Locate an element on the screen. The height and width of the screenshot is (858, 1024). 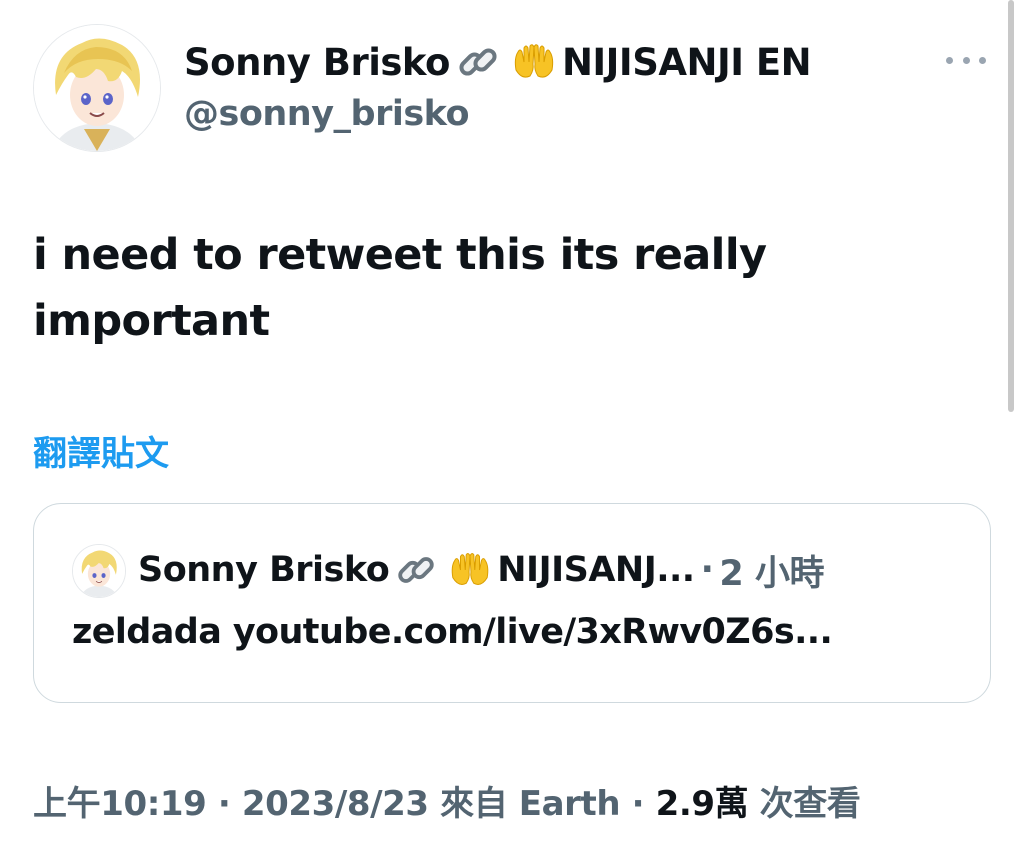
quoted-tweet-header: Sonny Brisko NIJISANJ... · 2 小時 is located at coordinates (481, 570).